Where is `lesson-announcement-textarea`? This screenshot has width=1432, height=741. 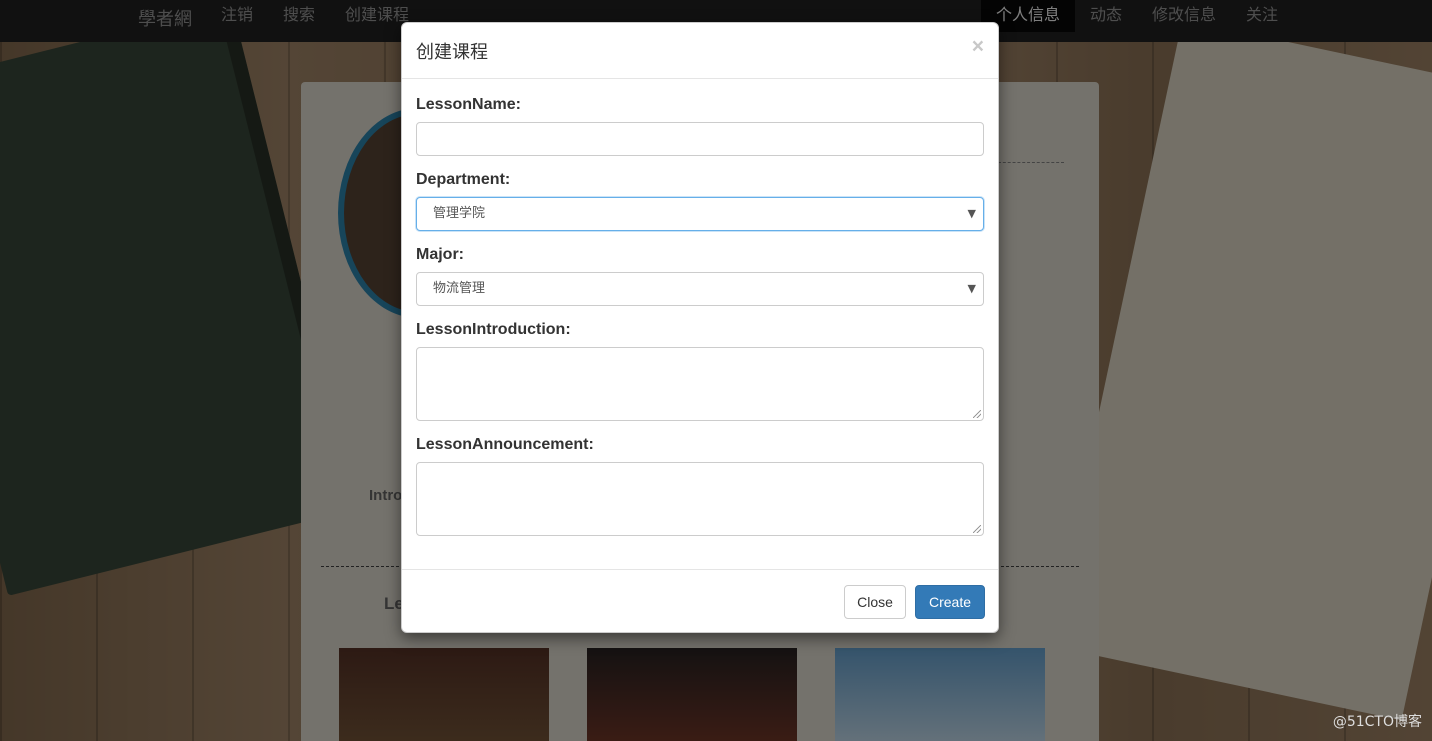
lesson-announcement-textarea is located at coordinates (700, 499).